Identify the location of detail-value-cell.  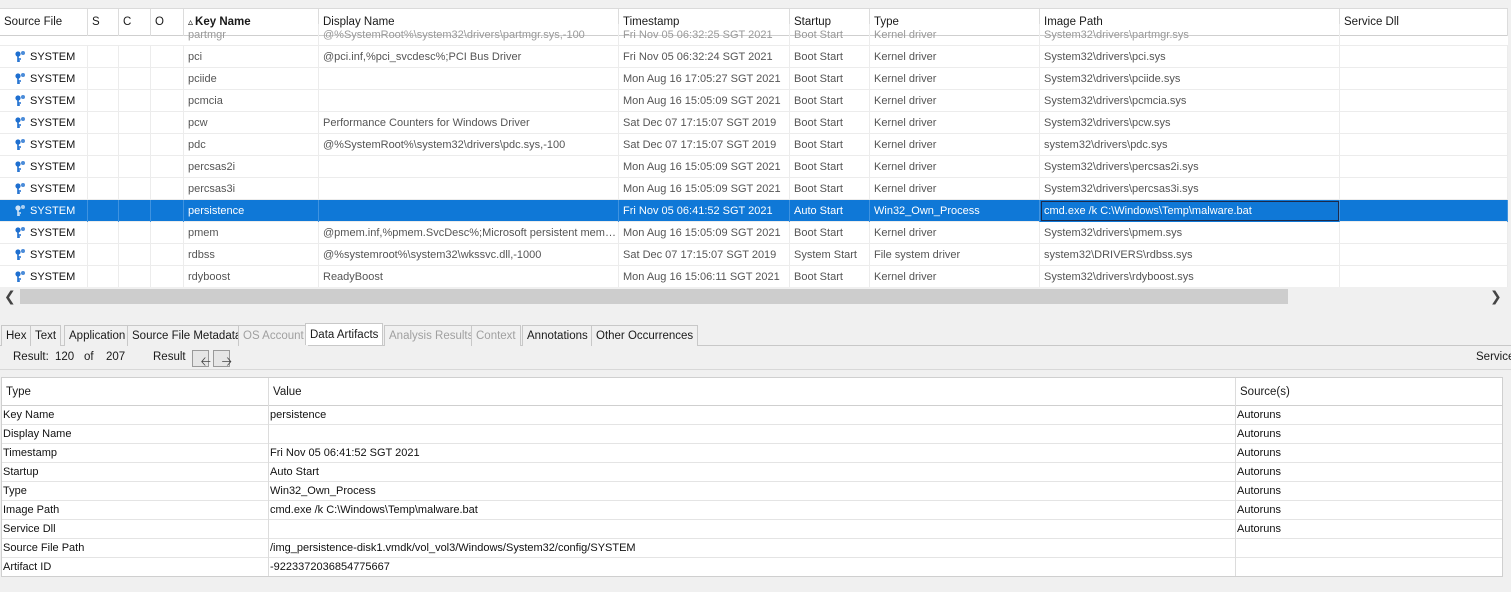
(752, 434).